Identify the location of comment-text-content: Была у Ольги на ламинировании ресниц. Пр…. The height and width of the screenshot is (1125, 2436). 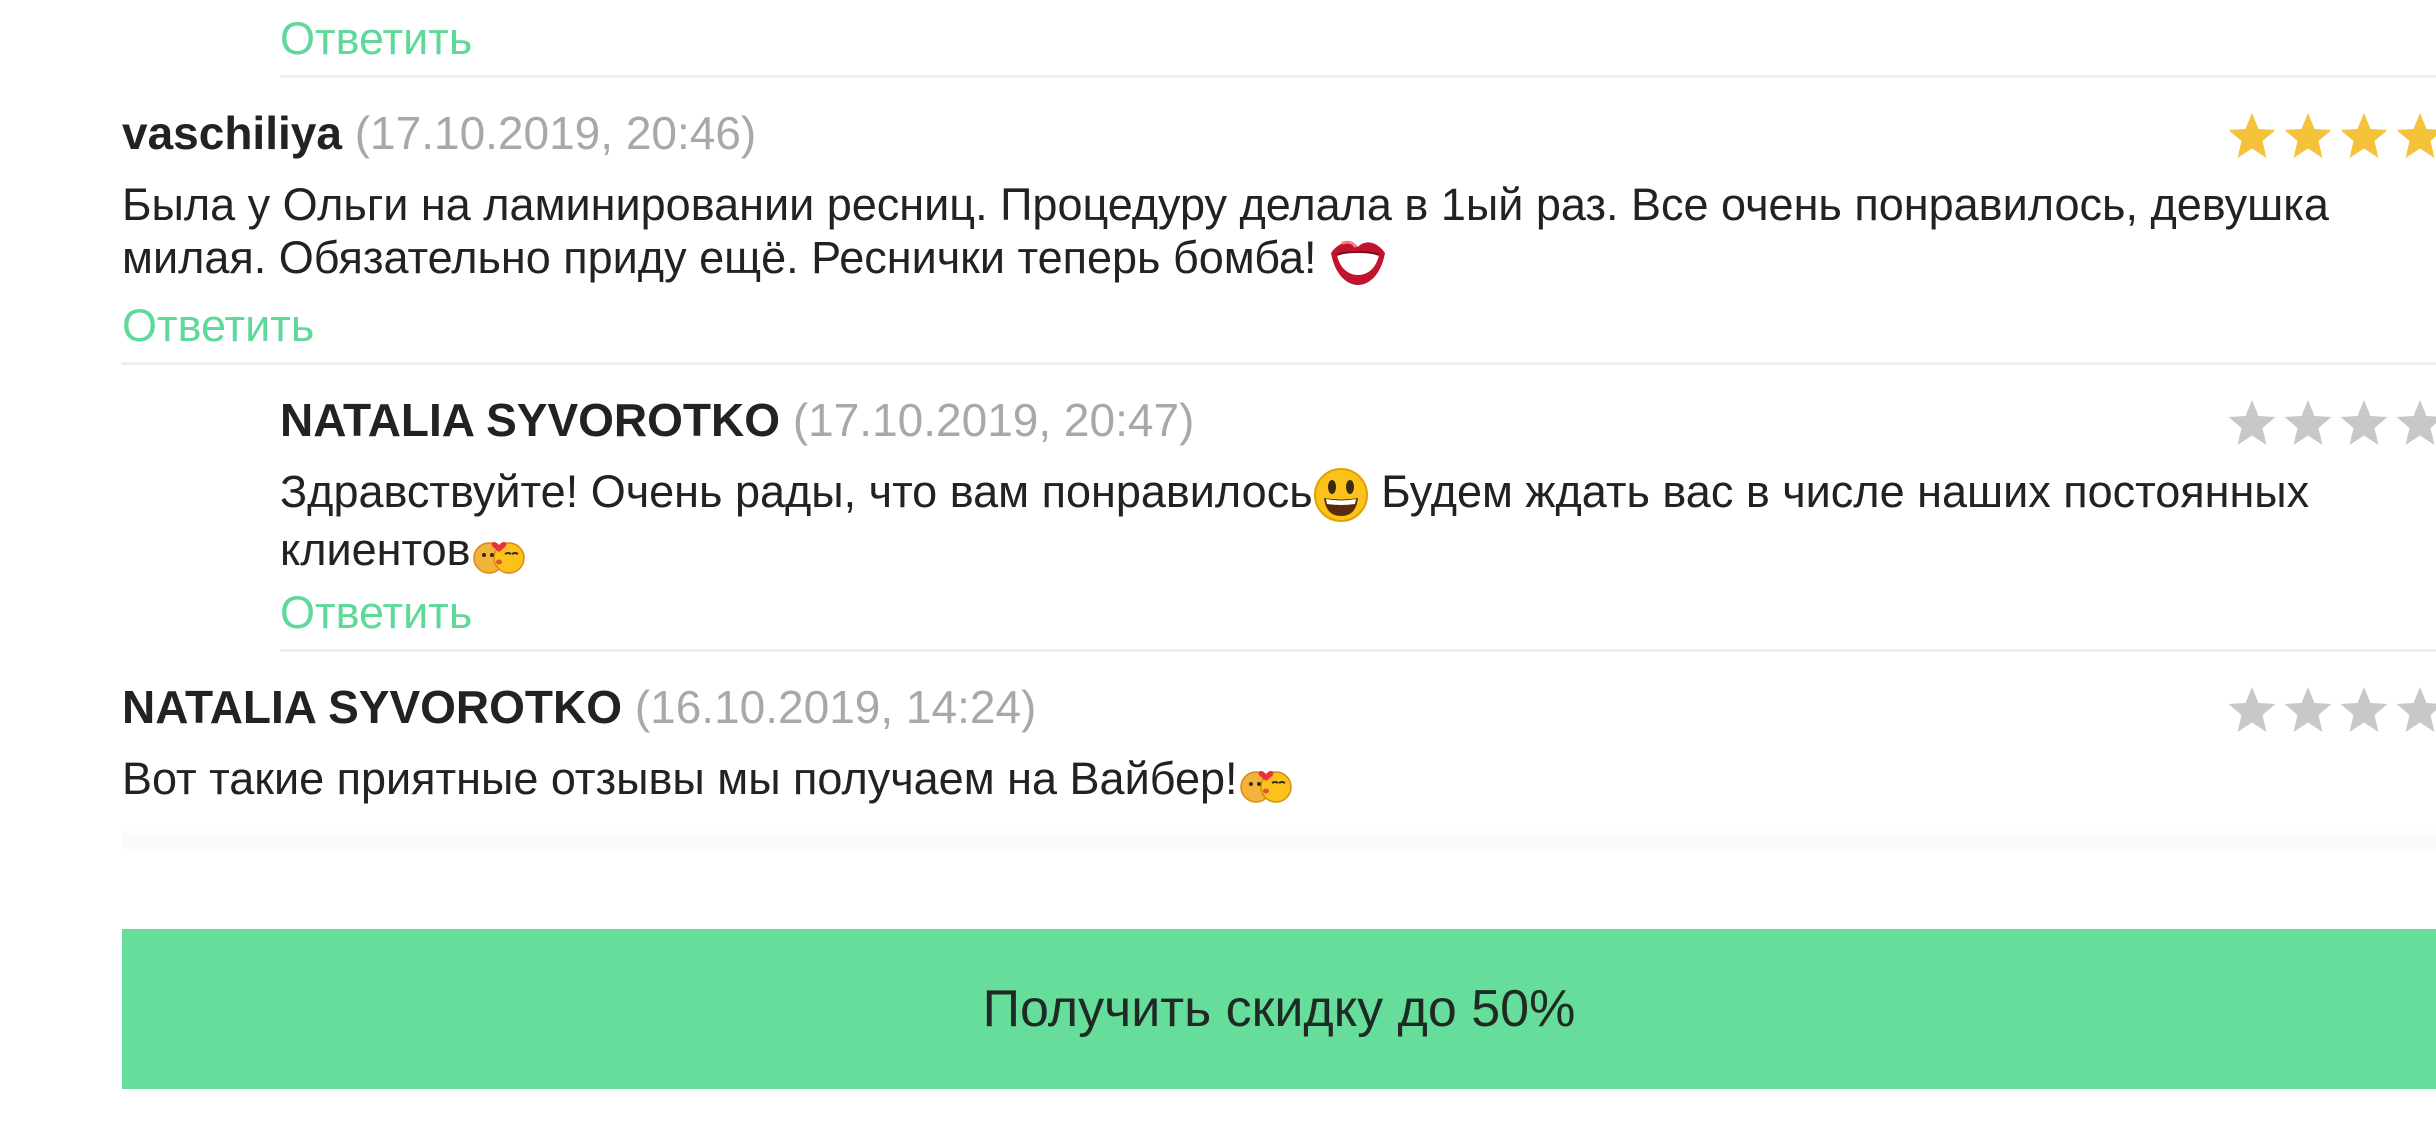
(1225, 231).